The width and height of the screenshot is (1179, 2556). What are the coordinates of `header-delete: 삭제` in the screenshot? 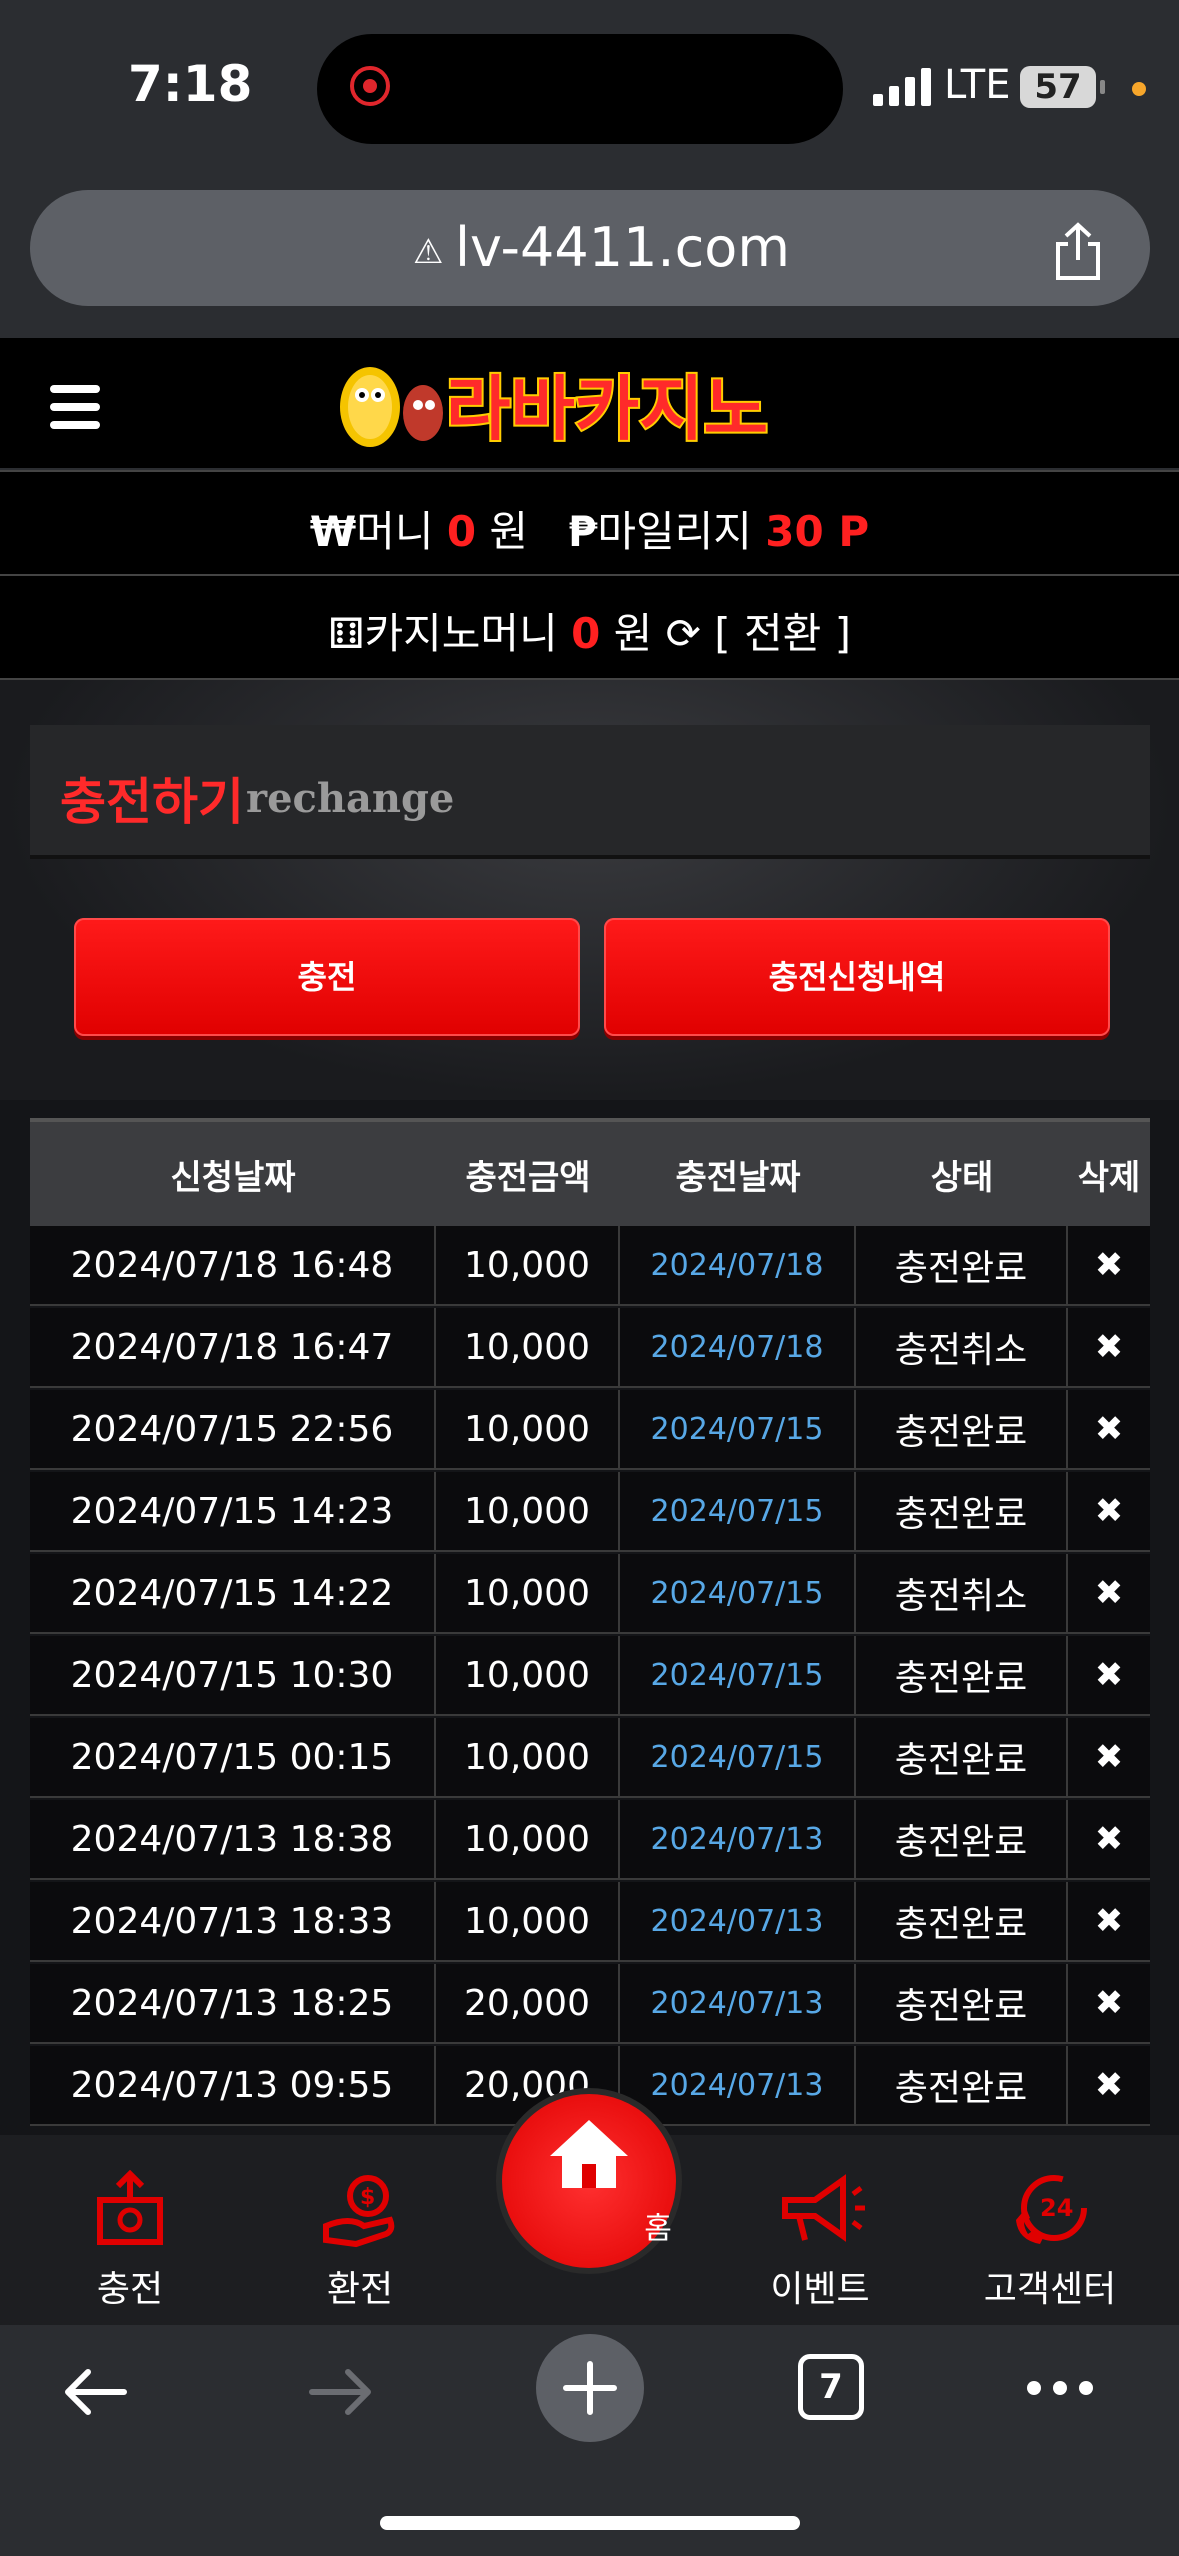 It's located at (1109, 1177).